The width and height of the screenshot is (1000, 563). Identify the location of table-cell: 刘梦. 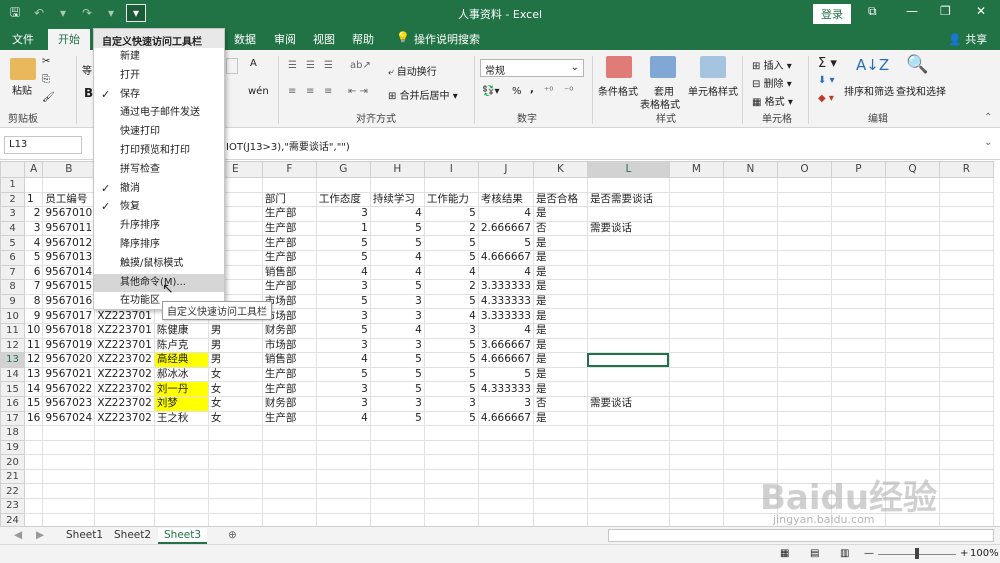
(181, 403).